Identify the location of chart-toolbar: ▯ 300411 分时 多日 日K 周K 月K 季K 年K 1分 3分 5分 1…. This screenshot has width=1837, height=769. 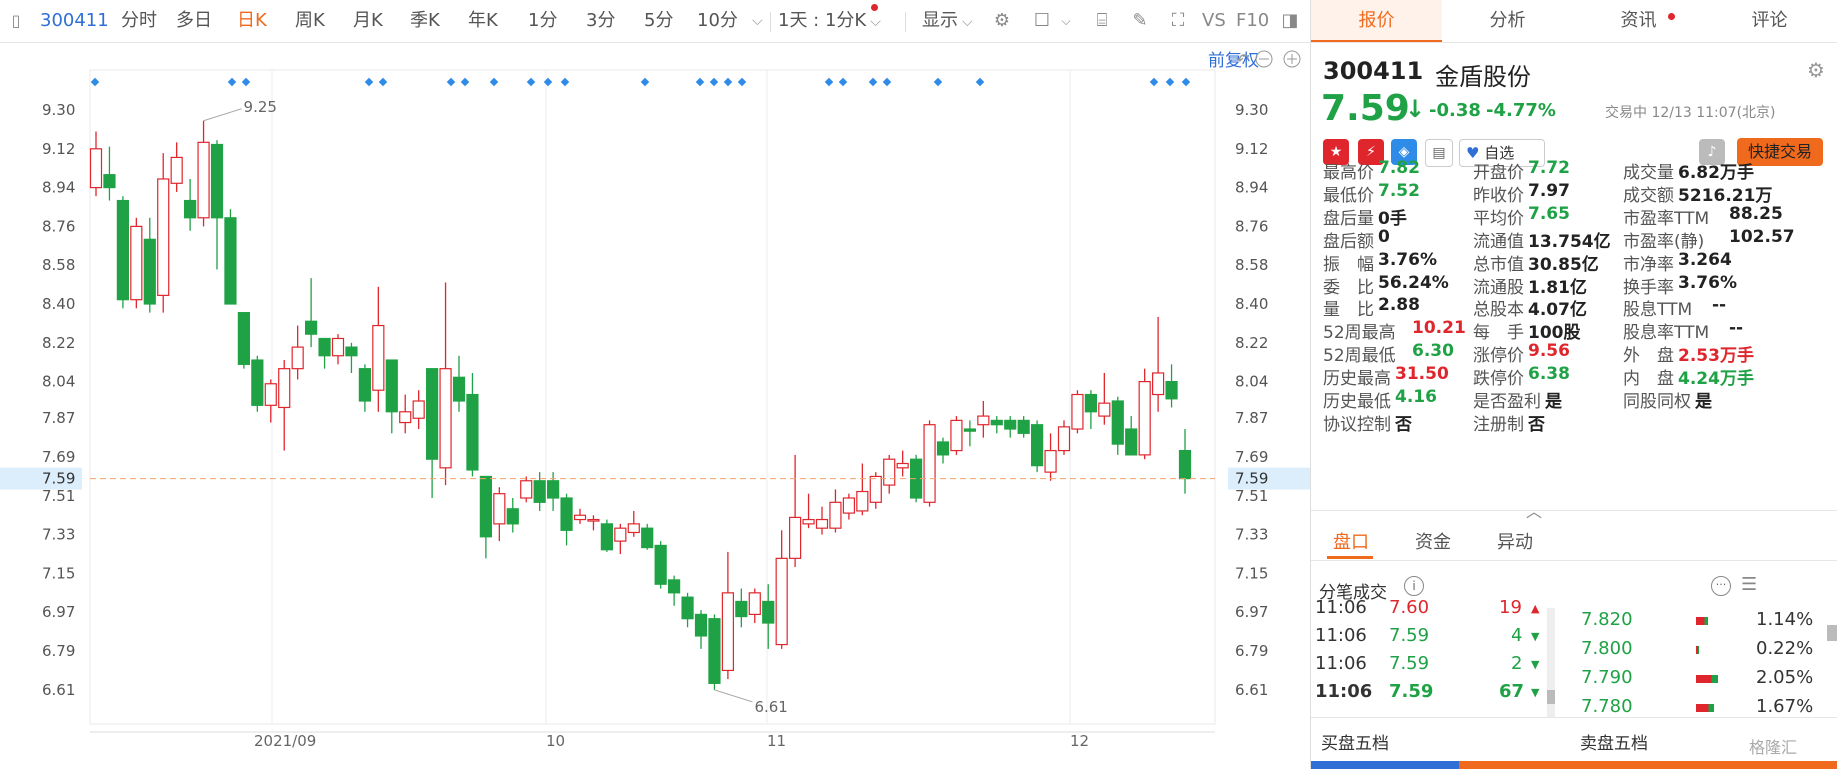
(655, 21).